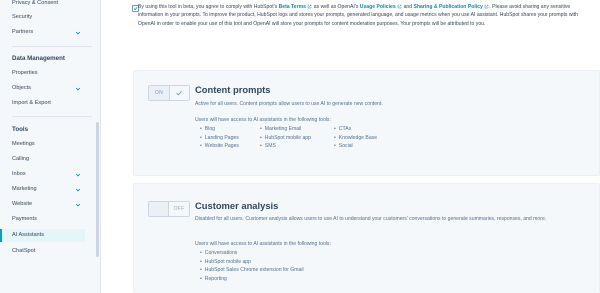  What do you see at coordinates (20, 129) in the screenshot?
I see `sidebar-section-tools: Tools` at bounding box center [20, 129].